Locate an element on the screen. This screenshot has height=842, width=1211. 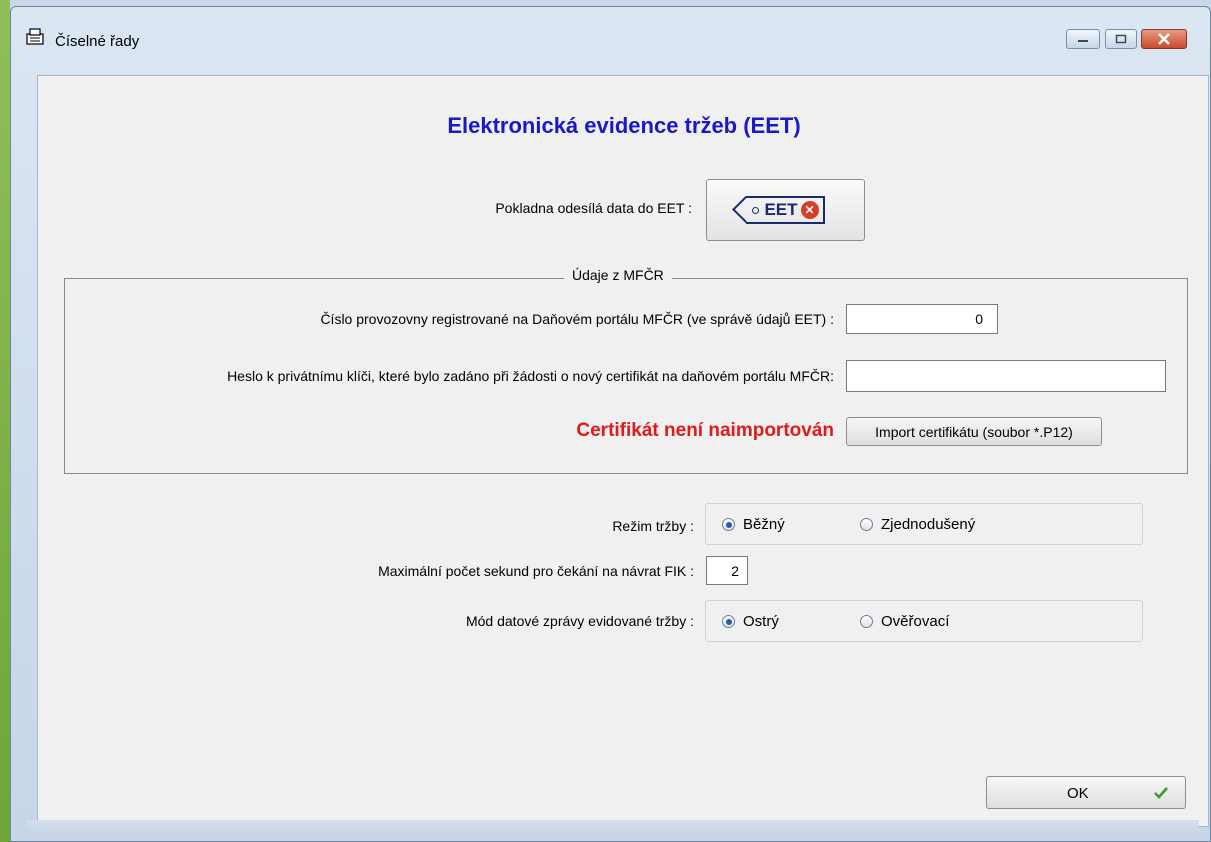
mode-label: Režim tržby : is located at coordinates (653, 526).